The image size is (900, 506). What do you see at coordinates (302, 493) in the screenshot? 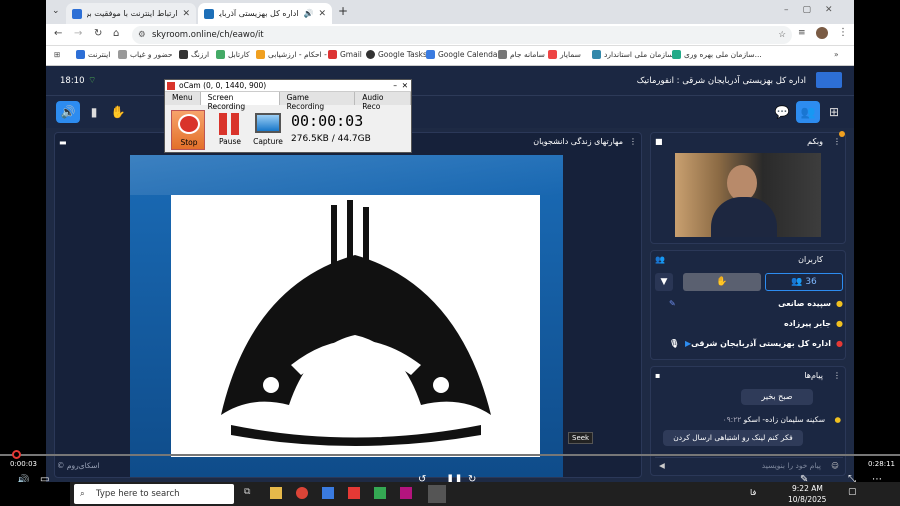
I see `chrome-icon` at bounding box center [302, 493].